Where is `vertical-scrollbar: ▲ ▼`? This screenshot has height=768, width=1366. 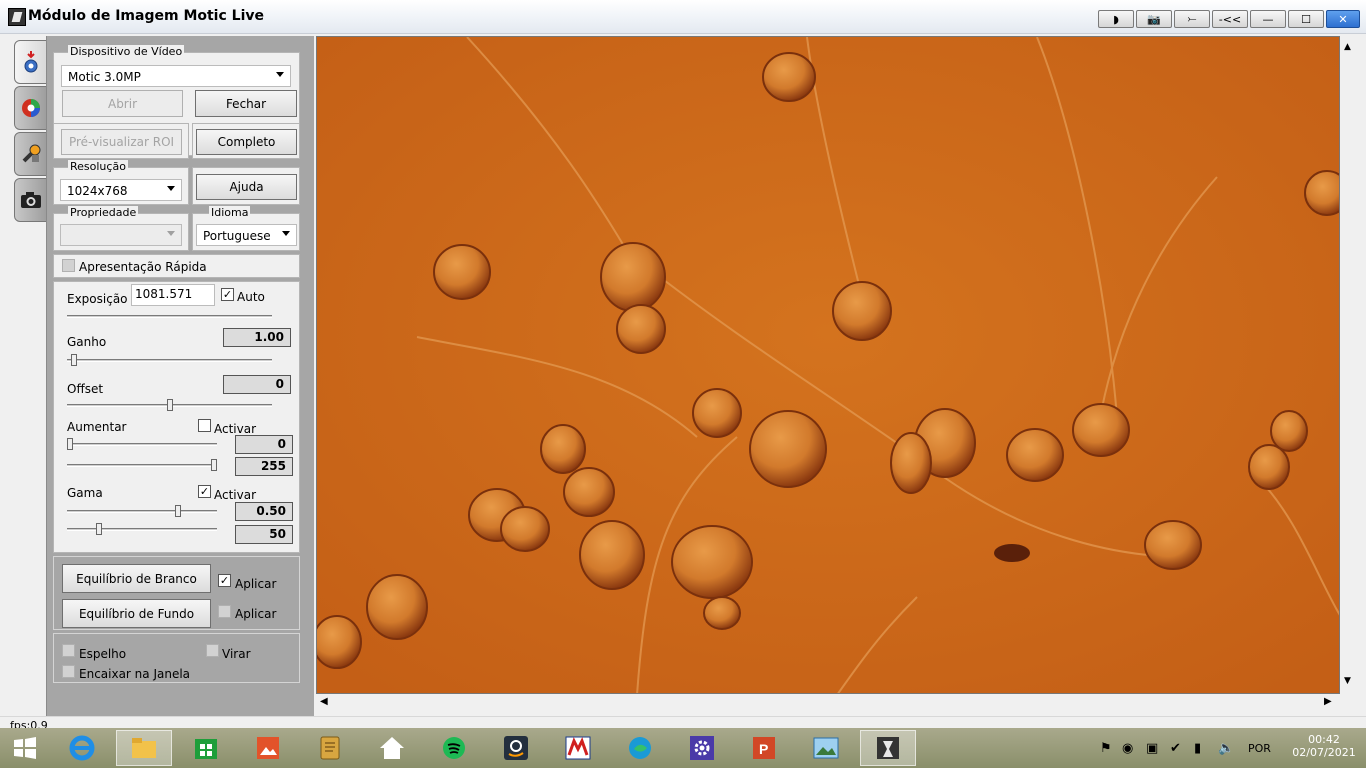
vertical-scrollbar: ▲ ▼ is located at coordinates (1349, 365).